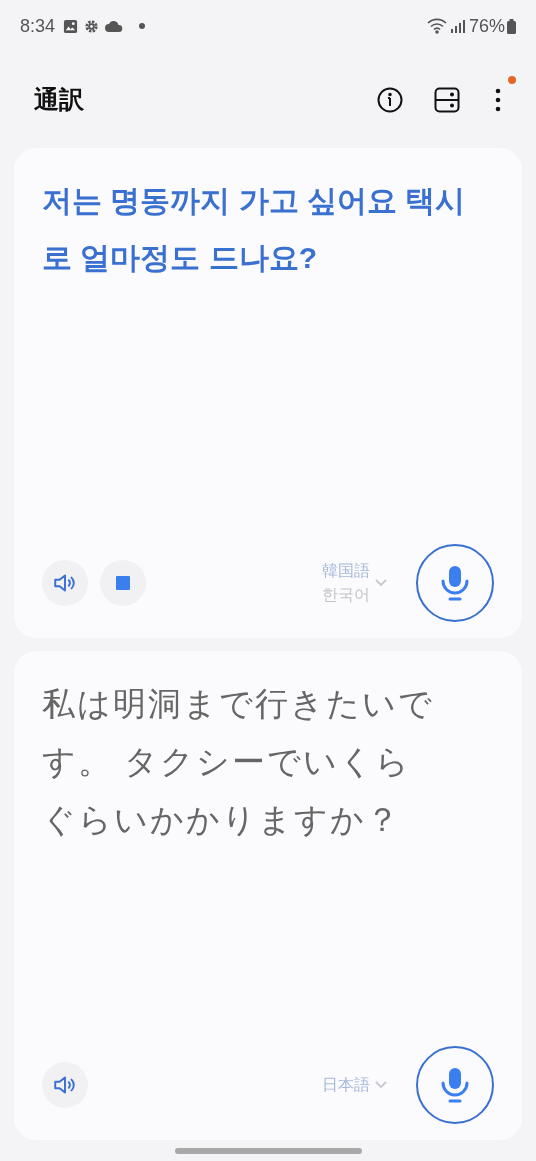 The width and height of the screenshot is (536, 1161). I want to click on info-icon, so click(390, 100).